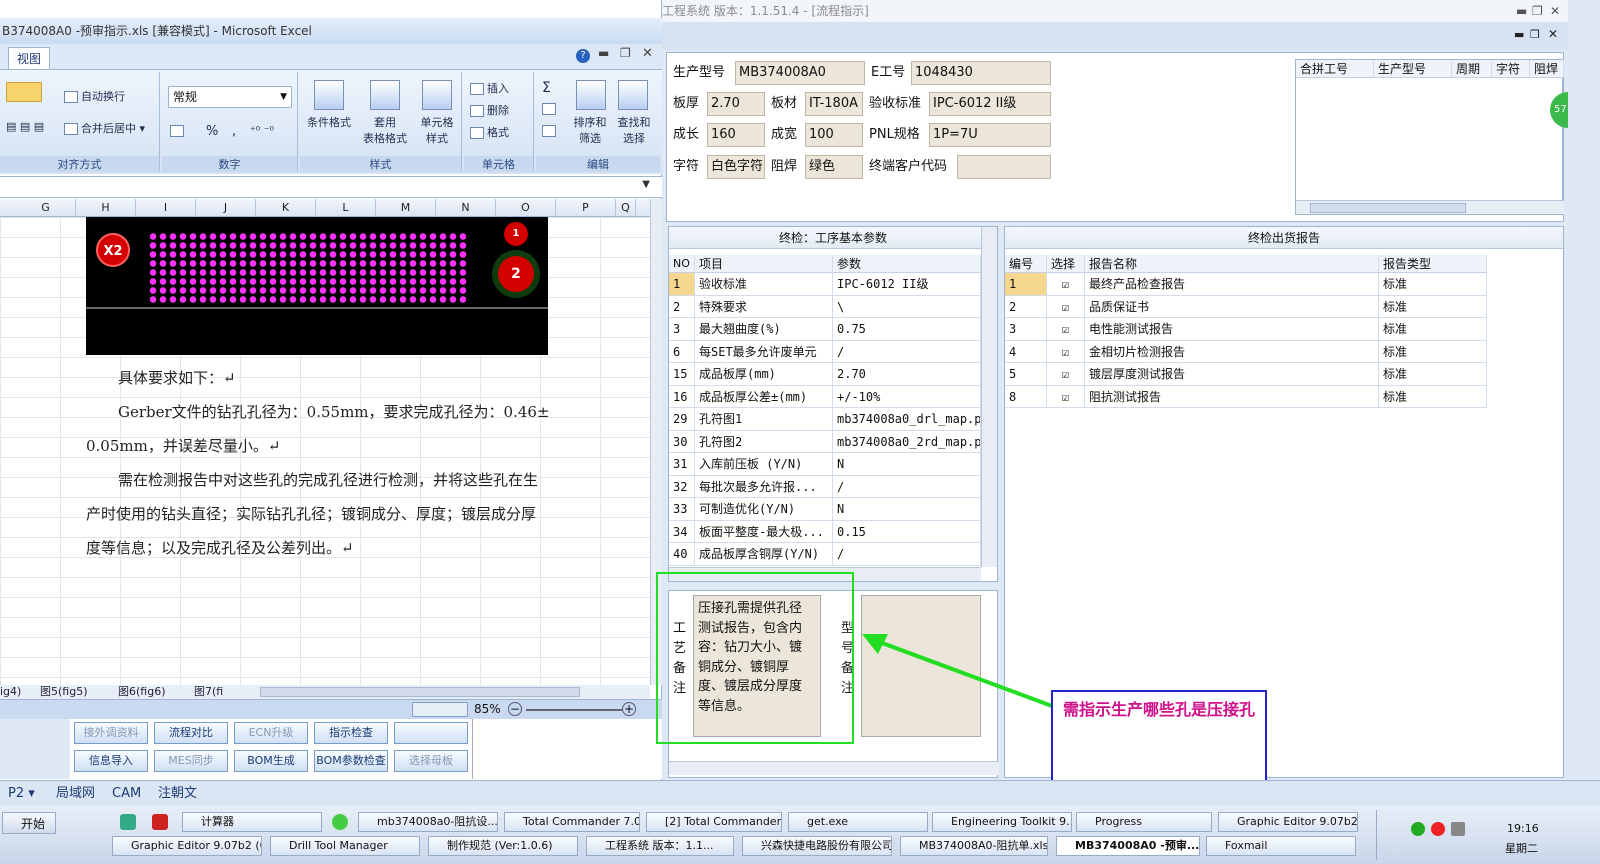 This screenshot has height=864, width=1600. Describe the element at coordinates (437, 130) in the screenshot. I see `cell-style-button: 单元格 样式` at that location.